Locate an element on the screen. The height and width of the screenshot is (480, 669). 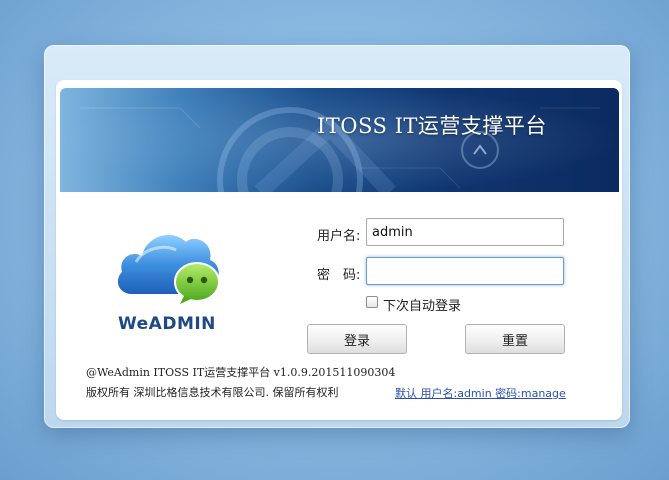
password-input is located at coordinates (465, 271).